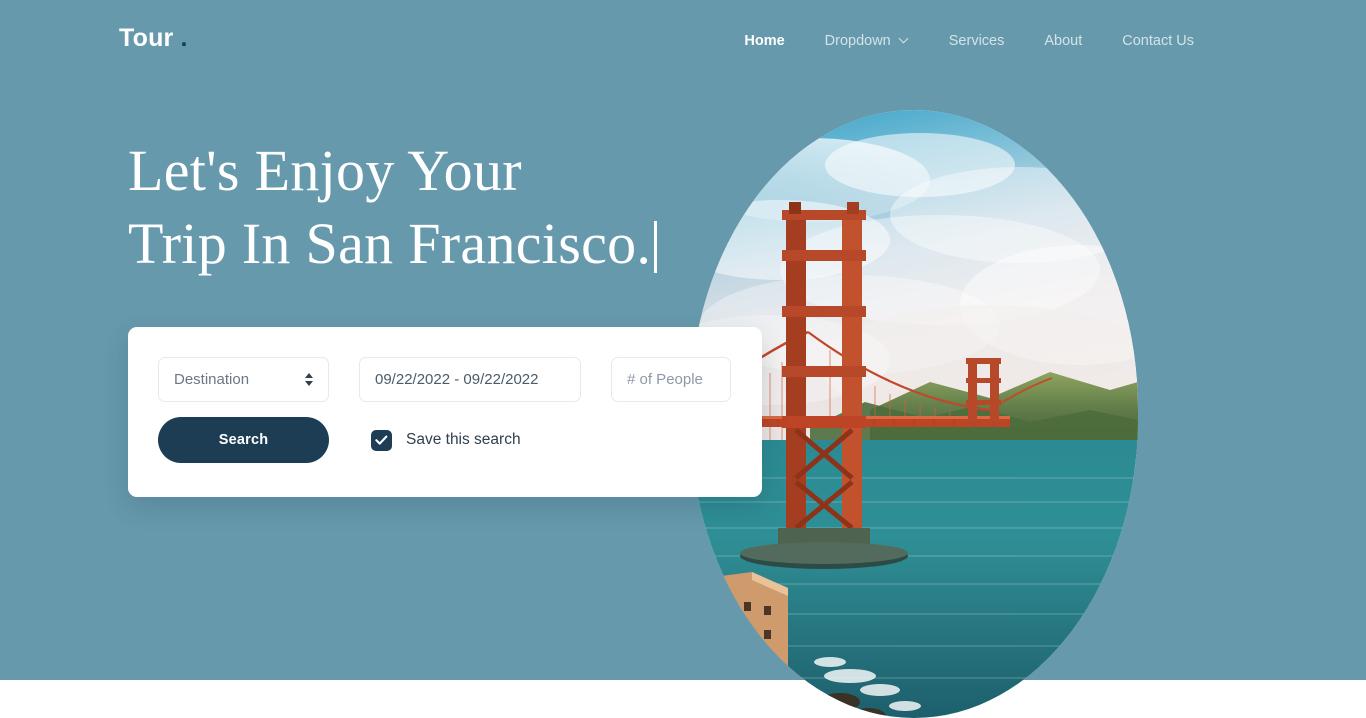 The image size is (1366, 718). I want to click on nav-item-dropdown: Dropdown, so click(867, 41).